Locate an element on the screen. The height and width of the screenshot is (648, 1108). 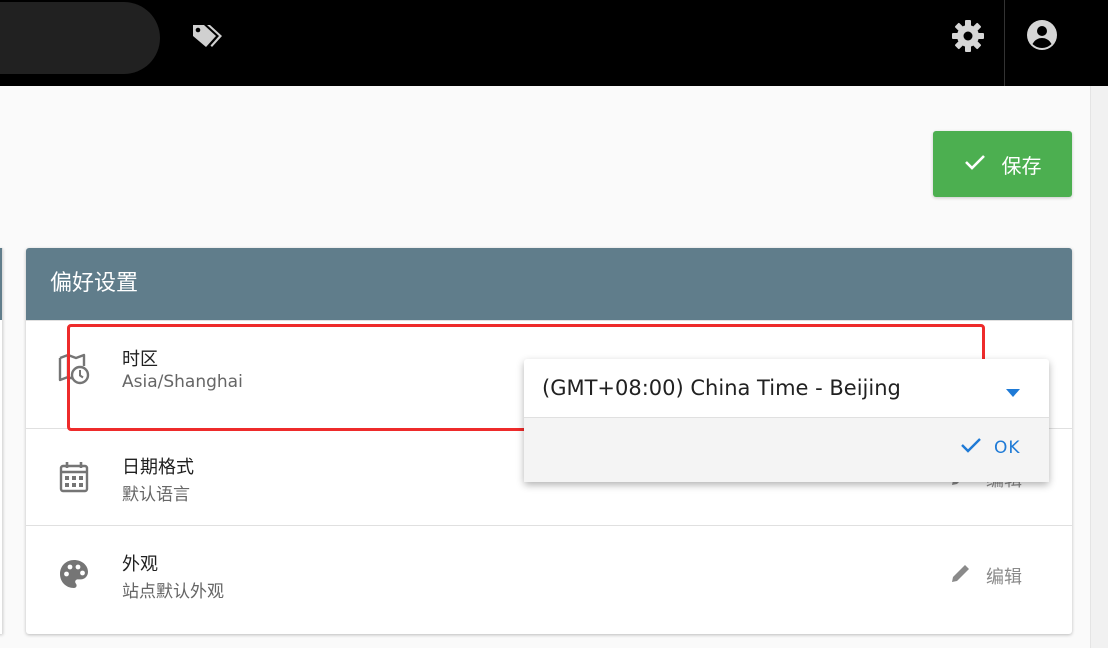
left-card-edge is located at coordinates (1, 441).